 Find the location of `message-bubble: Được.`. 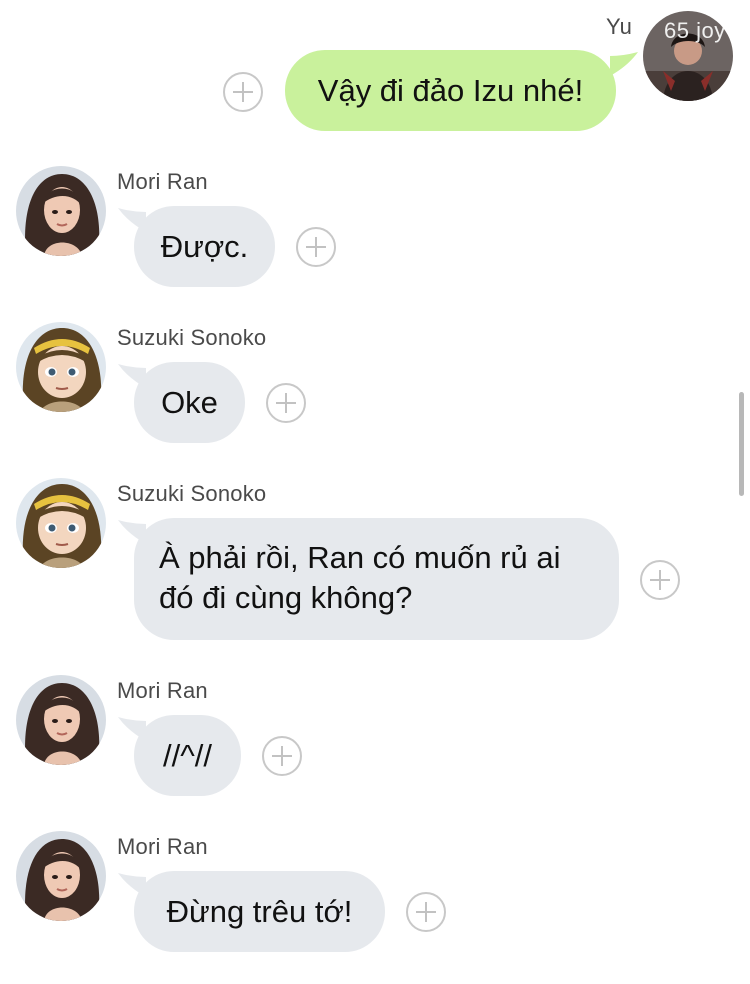

message-bubble: Được. is located at coordinates (204, 246).